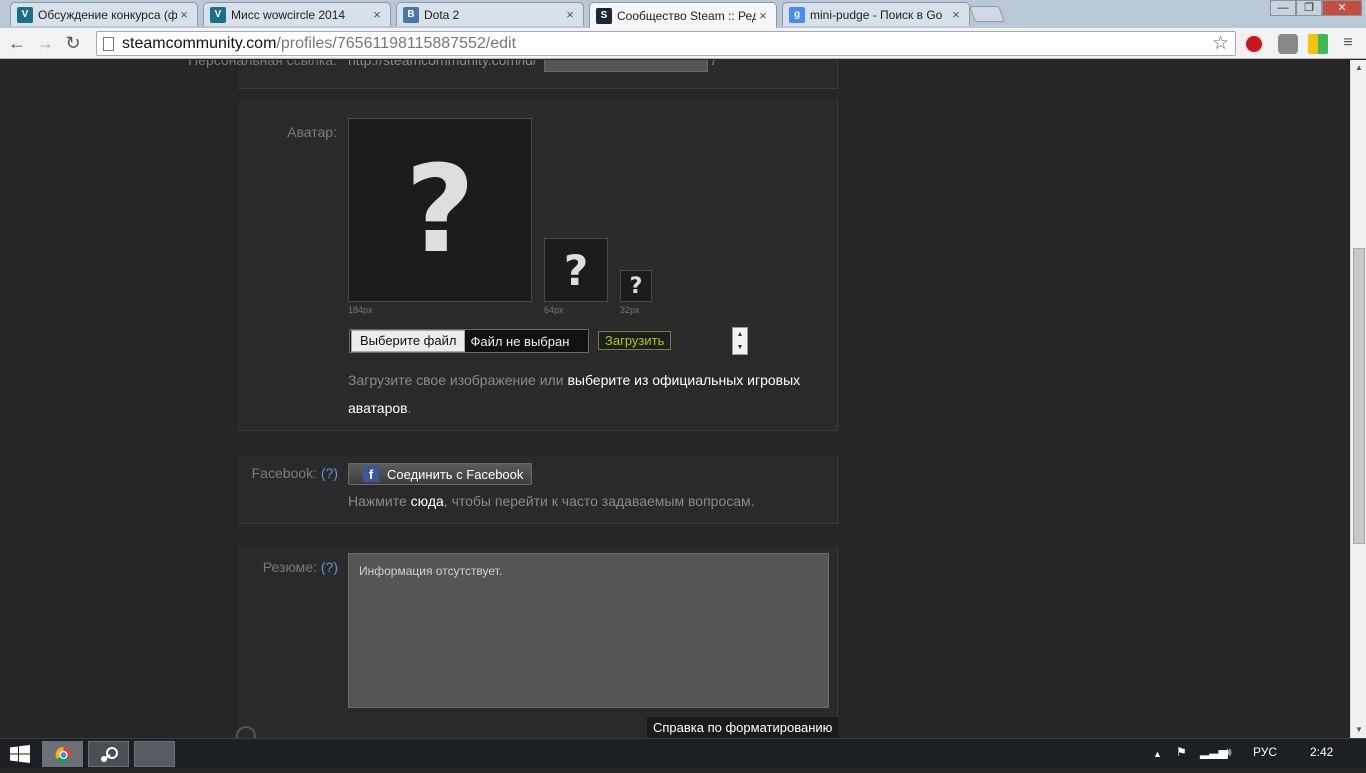 This screenshot has height=773, width=1366. What do you see at coordinates (199, 43) in the screenshot?
I see `url-host: steamcommunity.com` at bounding box center [199, 43].